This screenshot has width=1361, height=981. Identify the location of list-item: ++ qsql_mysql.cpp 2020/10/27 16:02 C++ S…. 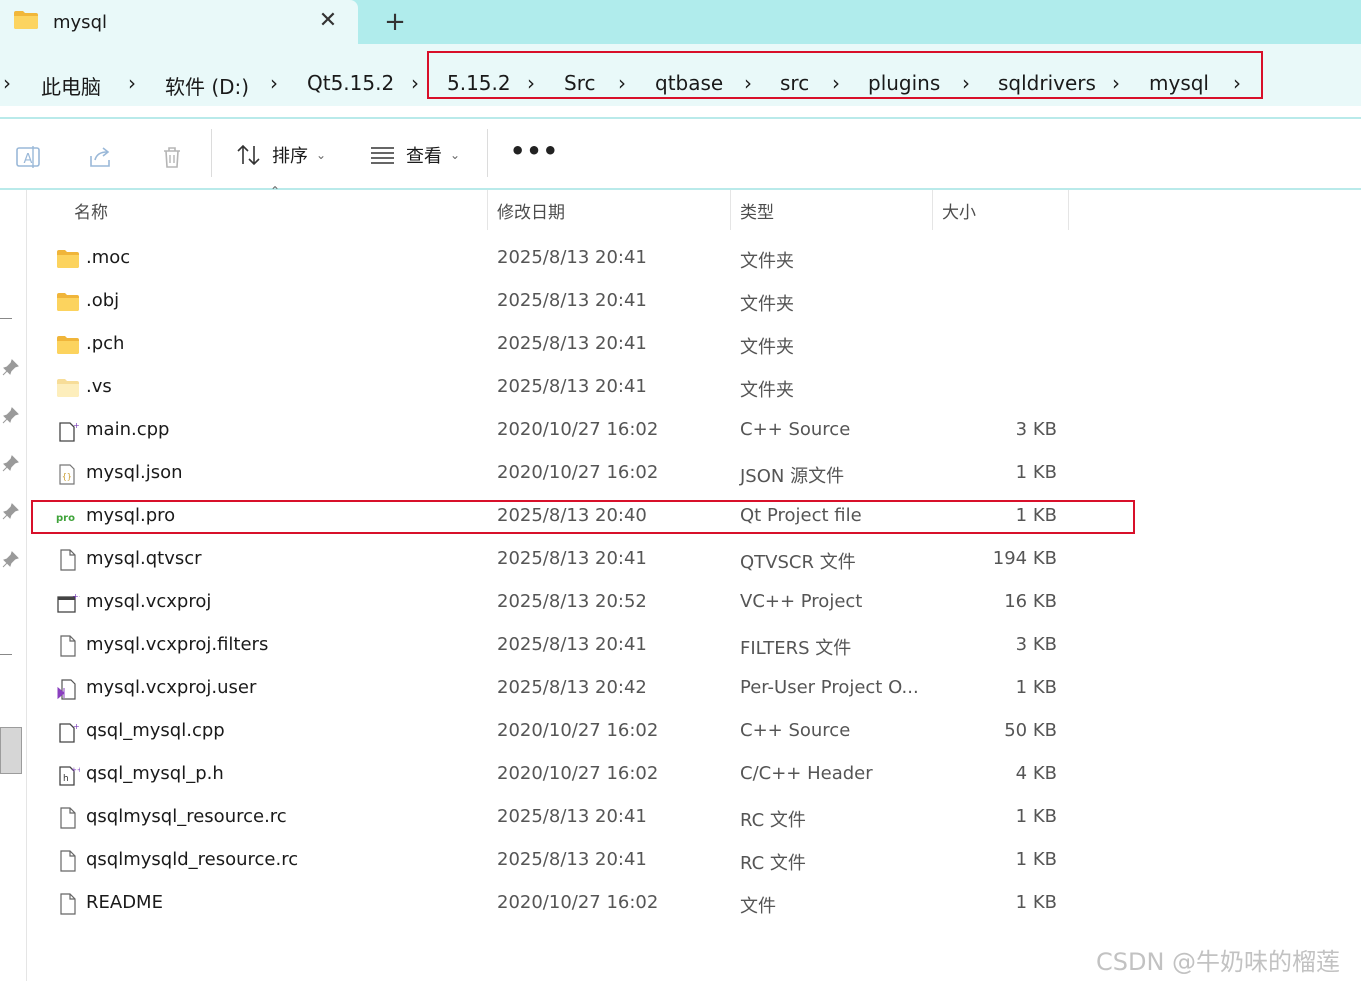
(580, 731).